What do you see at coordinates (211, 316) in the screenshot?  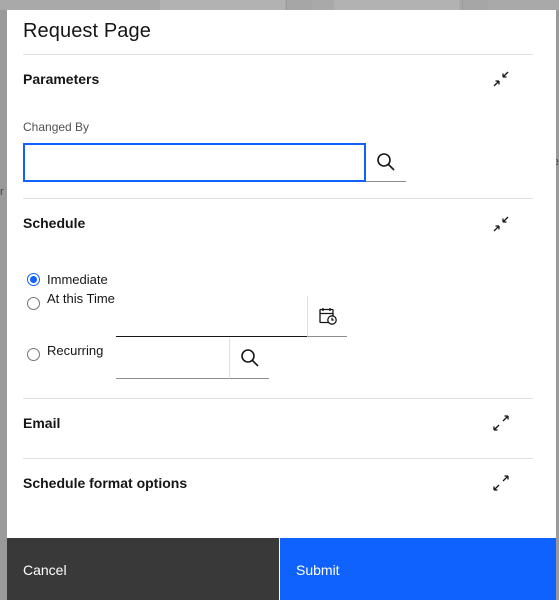 I see `time-input` at bounding box center [211, 316].